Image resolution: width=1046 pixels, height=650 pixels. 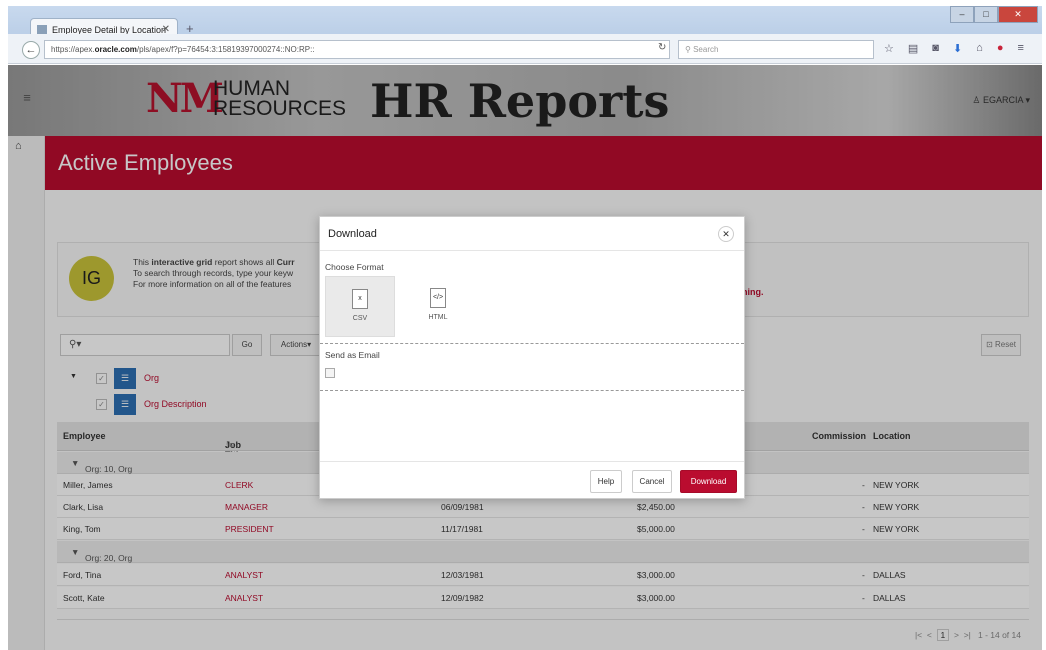 What do you see at coordinates (438, 317) in the screenshot?
I see `format-label-html: HTML` at bounding box center [438, 317].